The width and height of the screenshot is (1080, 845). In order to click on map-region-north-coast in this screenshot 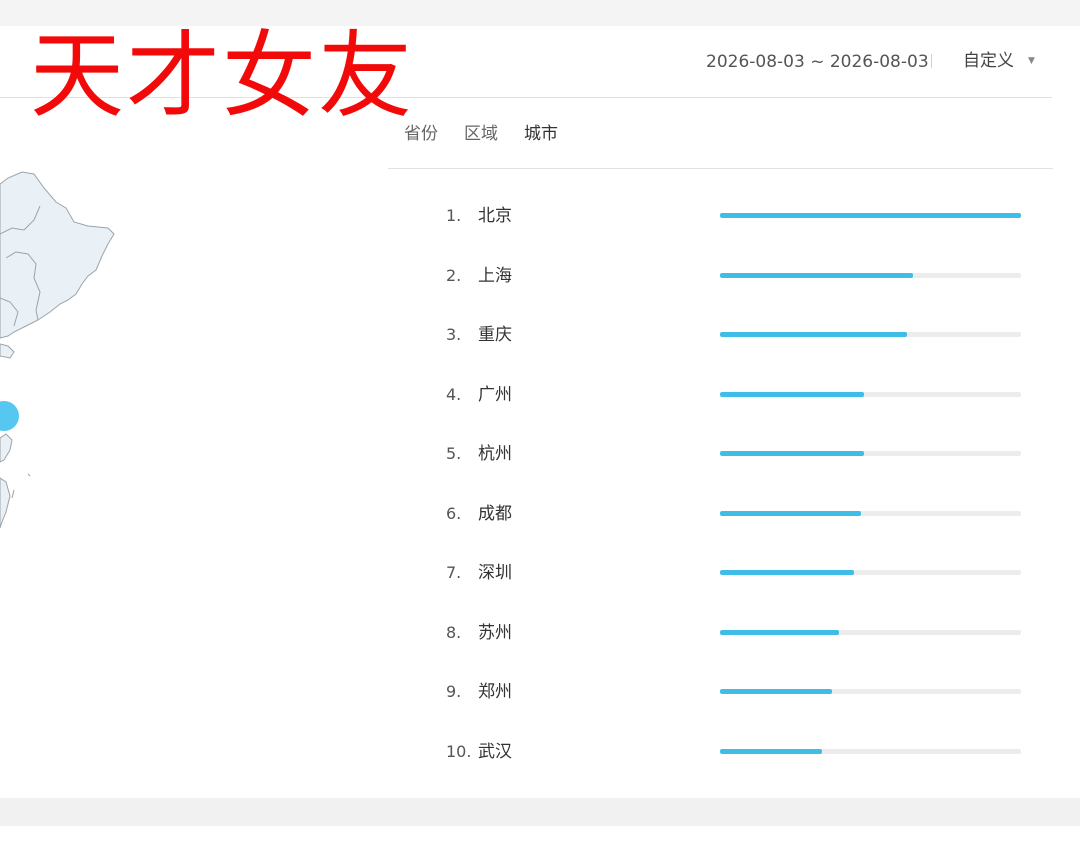, I will do `click(7, 351)`.